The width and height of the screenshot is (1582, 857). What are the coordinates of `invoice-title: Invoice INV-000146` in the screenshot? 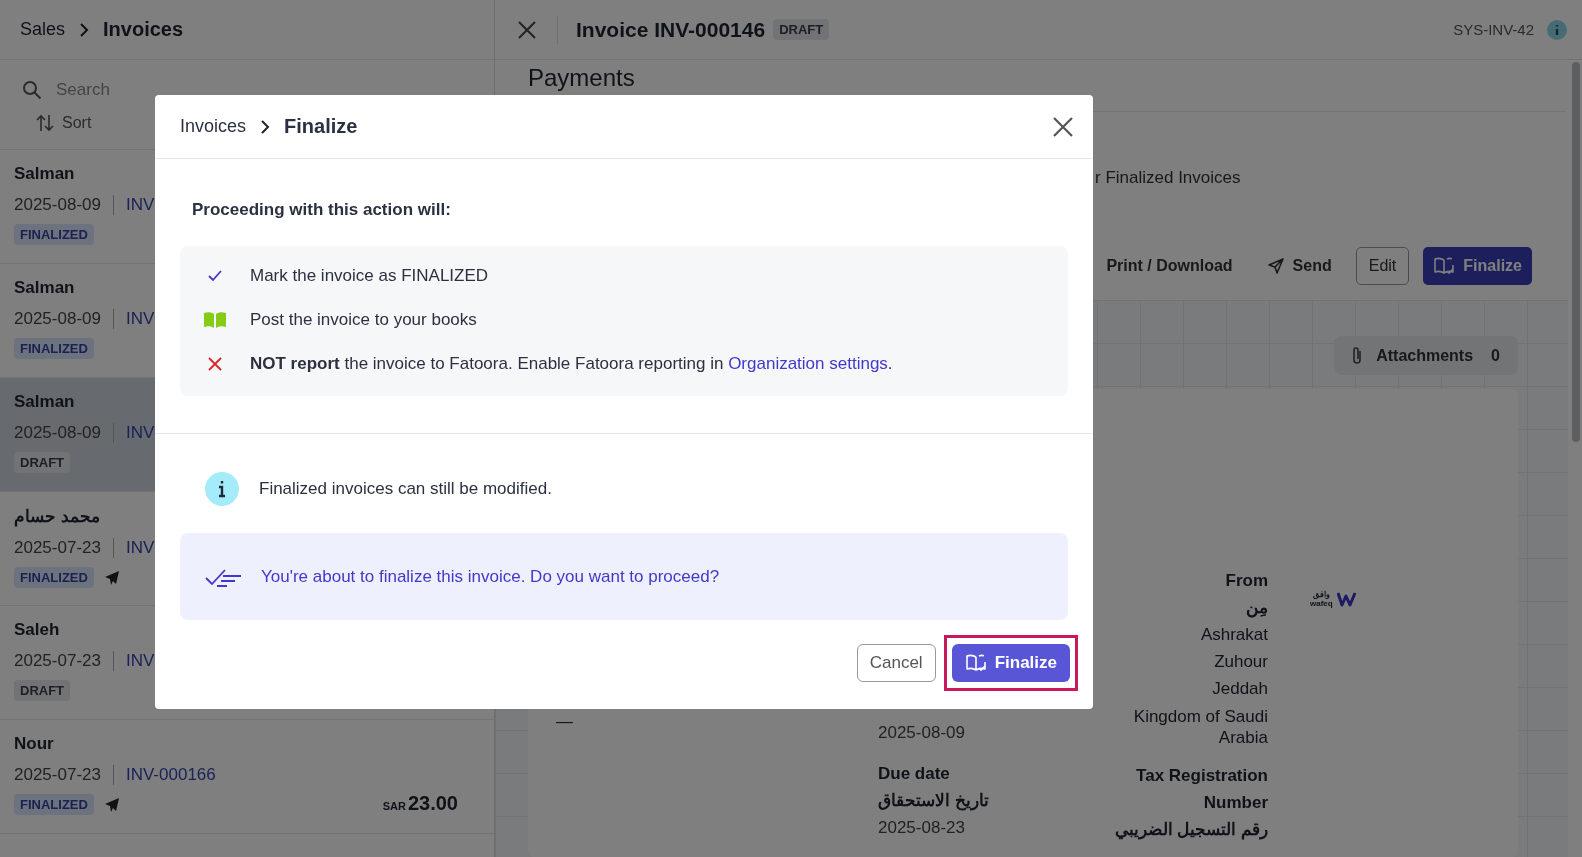 It's located at (671, 29).